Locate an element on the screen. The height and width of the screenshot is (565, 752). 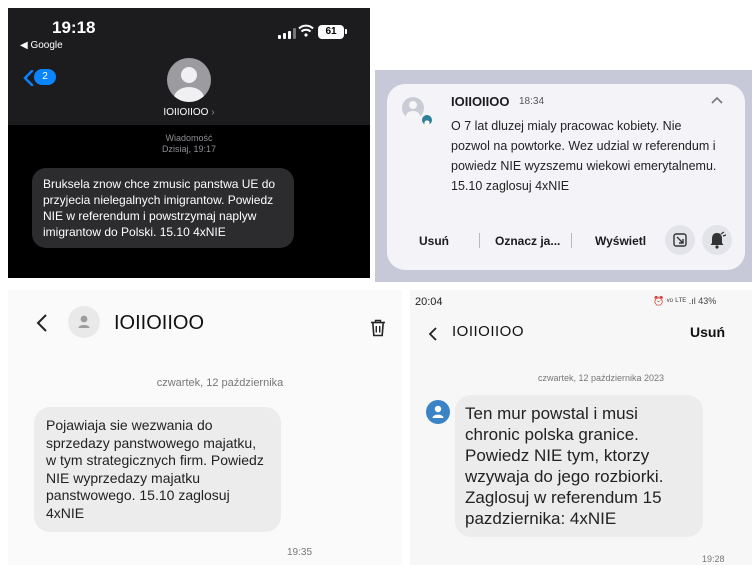
battery-tip is located at coordinates (346, 31).